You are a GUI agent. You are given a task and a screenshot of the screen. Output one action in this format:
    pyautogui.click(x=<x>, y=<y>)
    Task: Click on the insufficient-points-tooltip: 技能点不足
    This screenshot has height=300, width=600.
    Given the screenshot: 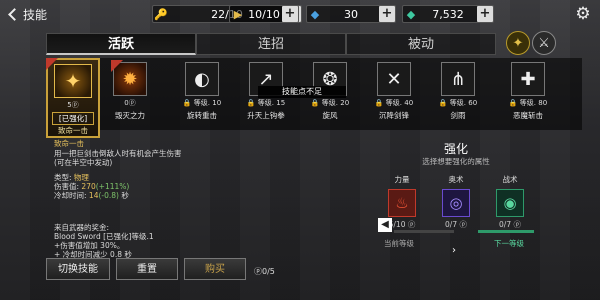 What is the action you would take?
    pyautogui.click(x=302, y=92)
    